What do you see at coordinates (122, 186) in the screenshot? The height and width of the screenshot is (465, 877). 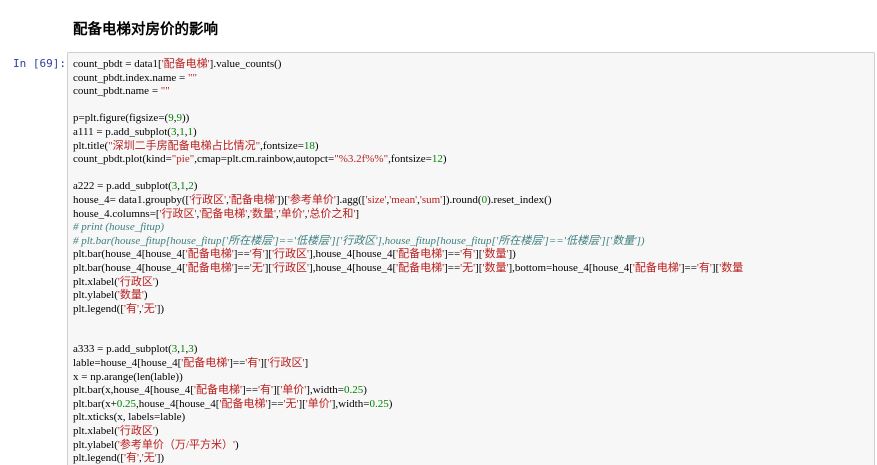 I see `code-token: a222 = p.add_subplot(` at bounding box center [122, 186].